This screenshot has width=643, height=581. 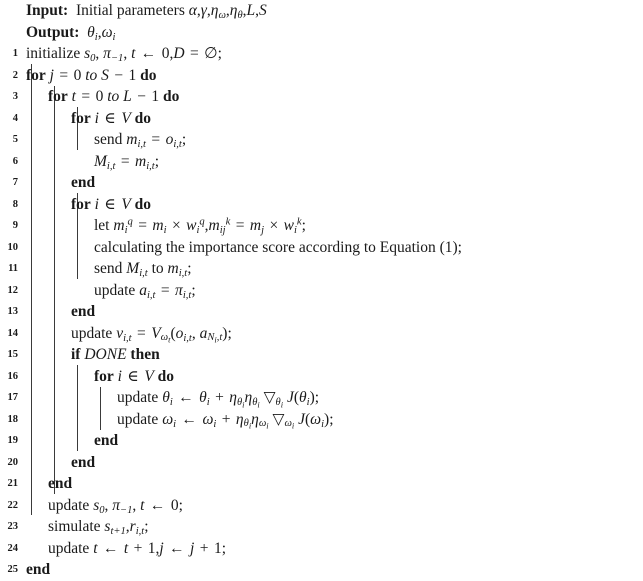 What do you see at coordinates (13, 569) in the screenshot?
I see `line-number: 25` at bounding box center [13, 569].